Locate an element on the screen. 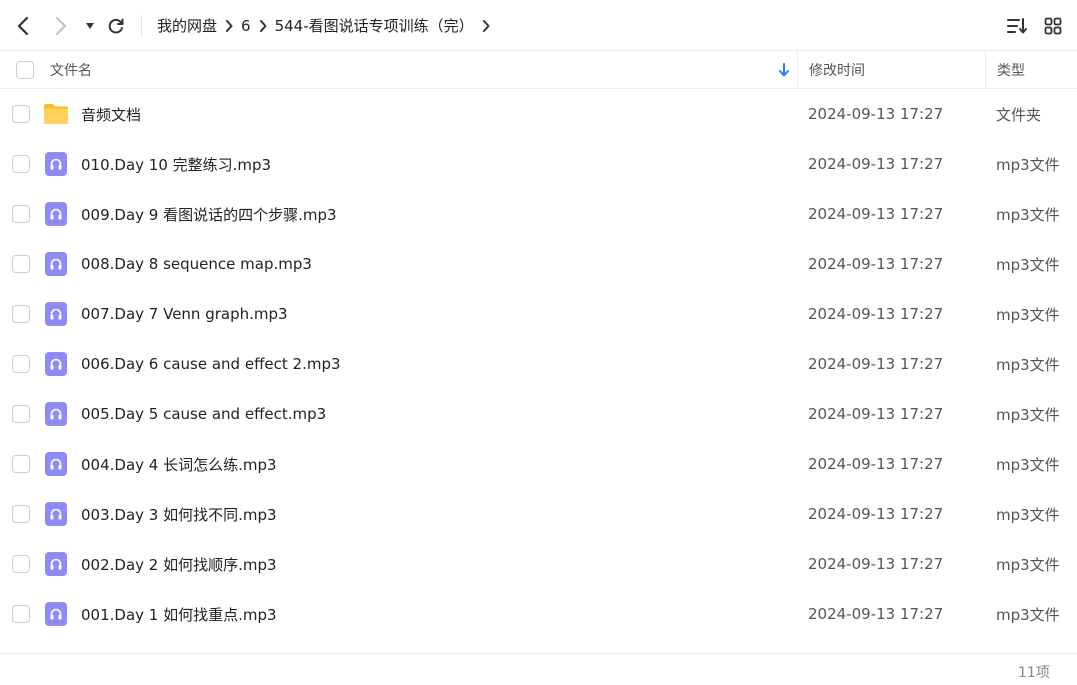 The image size is (1077, 685). item-count: 11项 is located at coordinates (1034, 673).